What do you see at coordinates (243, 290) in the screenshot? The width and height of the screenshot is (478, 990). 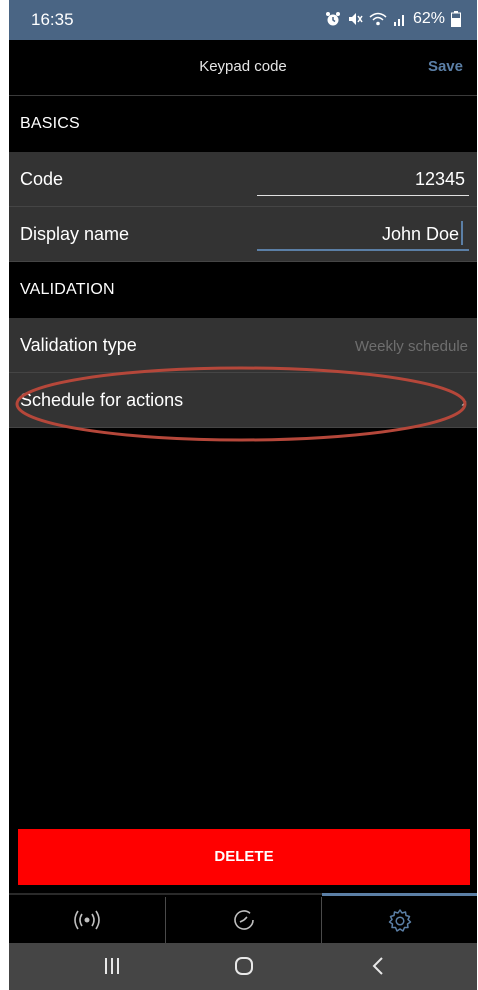 I see `section-header-validation: VALIDATION` at bounding box center [243, 290].